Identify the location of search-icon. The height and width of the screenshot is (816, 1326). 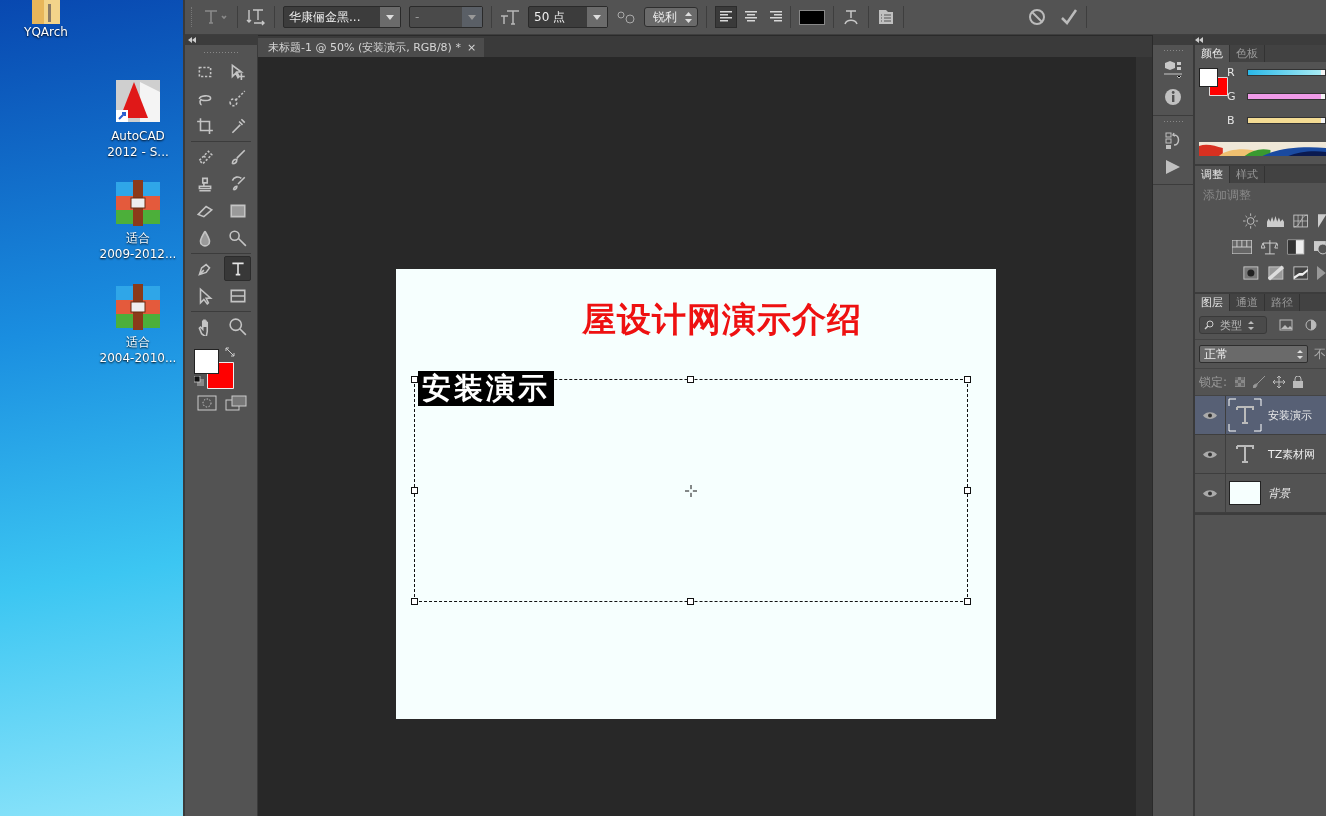
(1209, 325).